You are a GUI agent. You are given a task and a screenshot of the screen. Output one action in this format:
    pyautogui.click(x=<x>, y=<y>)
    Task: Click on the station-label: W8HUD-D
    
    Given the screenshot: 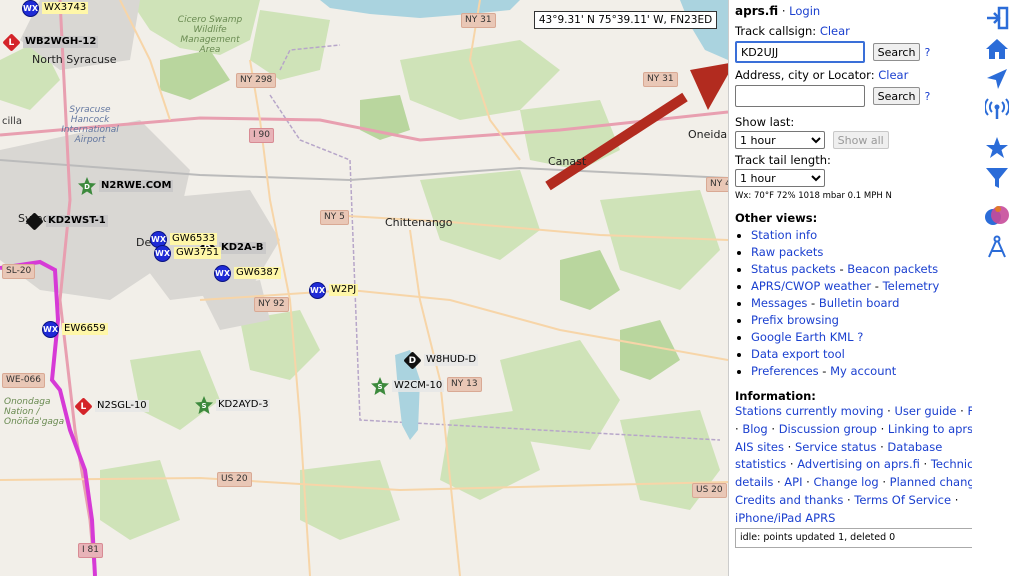 What is the action you would take?
    pyautogui.click(x=451, y=360)
    